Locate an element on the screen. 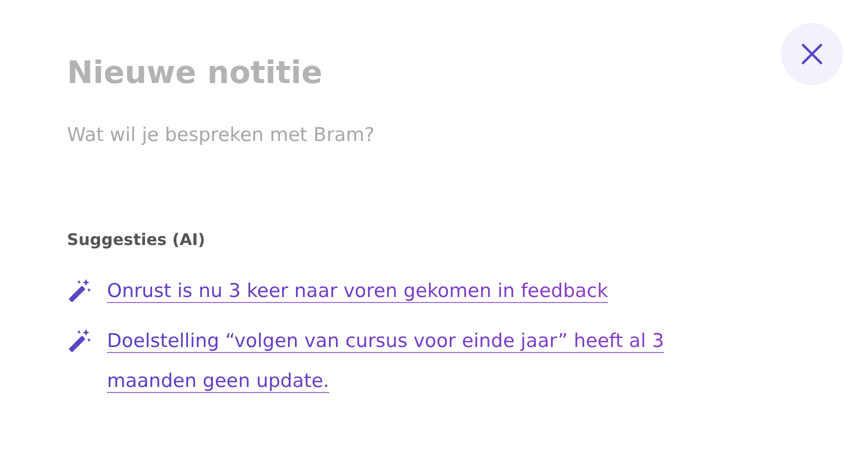 This screenshot has width=868, height=470. close-icon is located at coordinates (812, 54).